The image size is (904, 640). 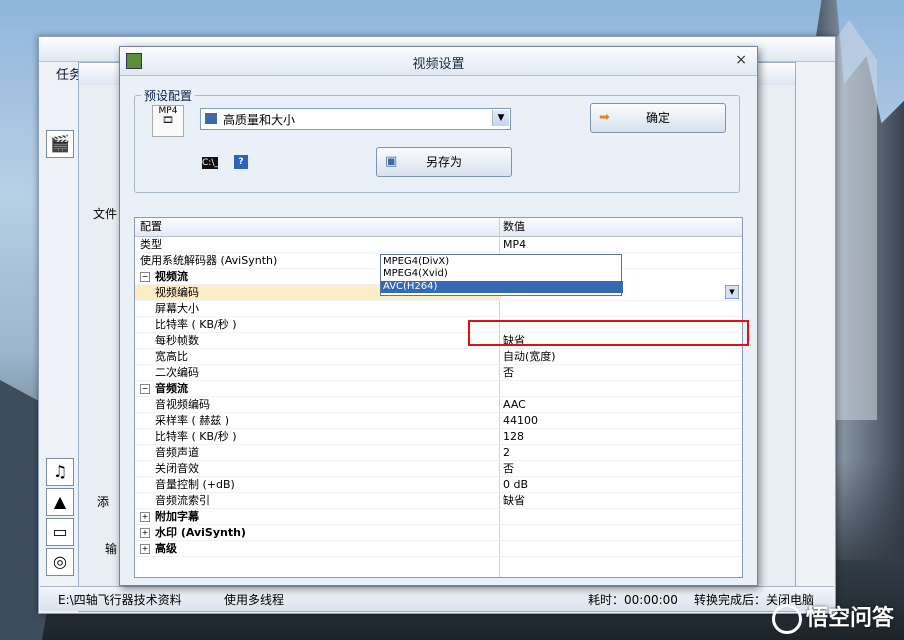 What do you see at coordinates (105, 214) in the screenshot?
I see `file-column-label: 文件` at bounding box center [105, 214].